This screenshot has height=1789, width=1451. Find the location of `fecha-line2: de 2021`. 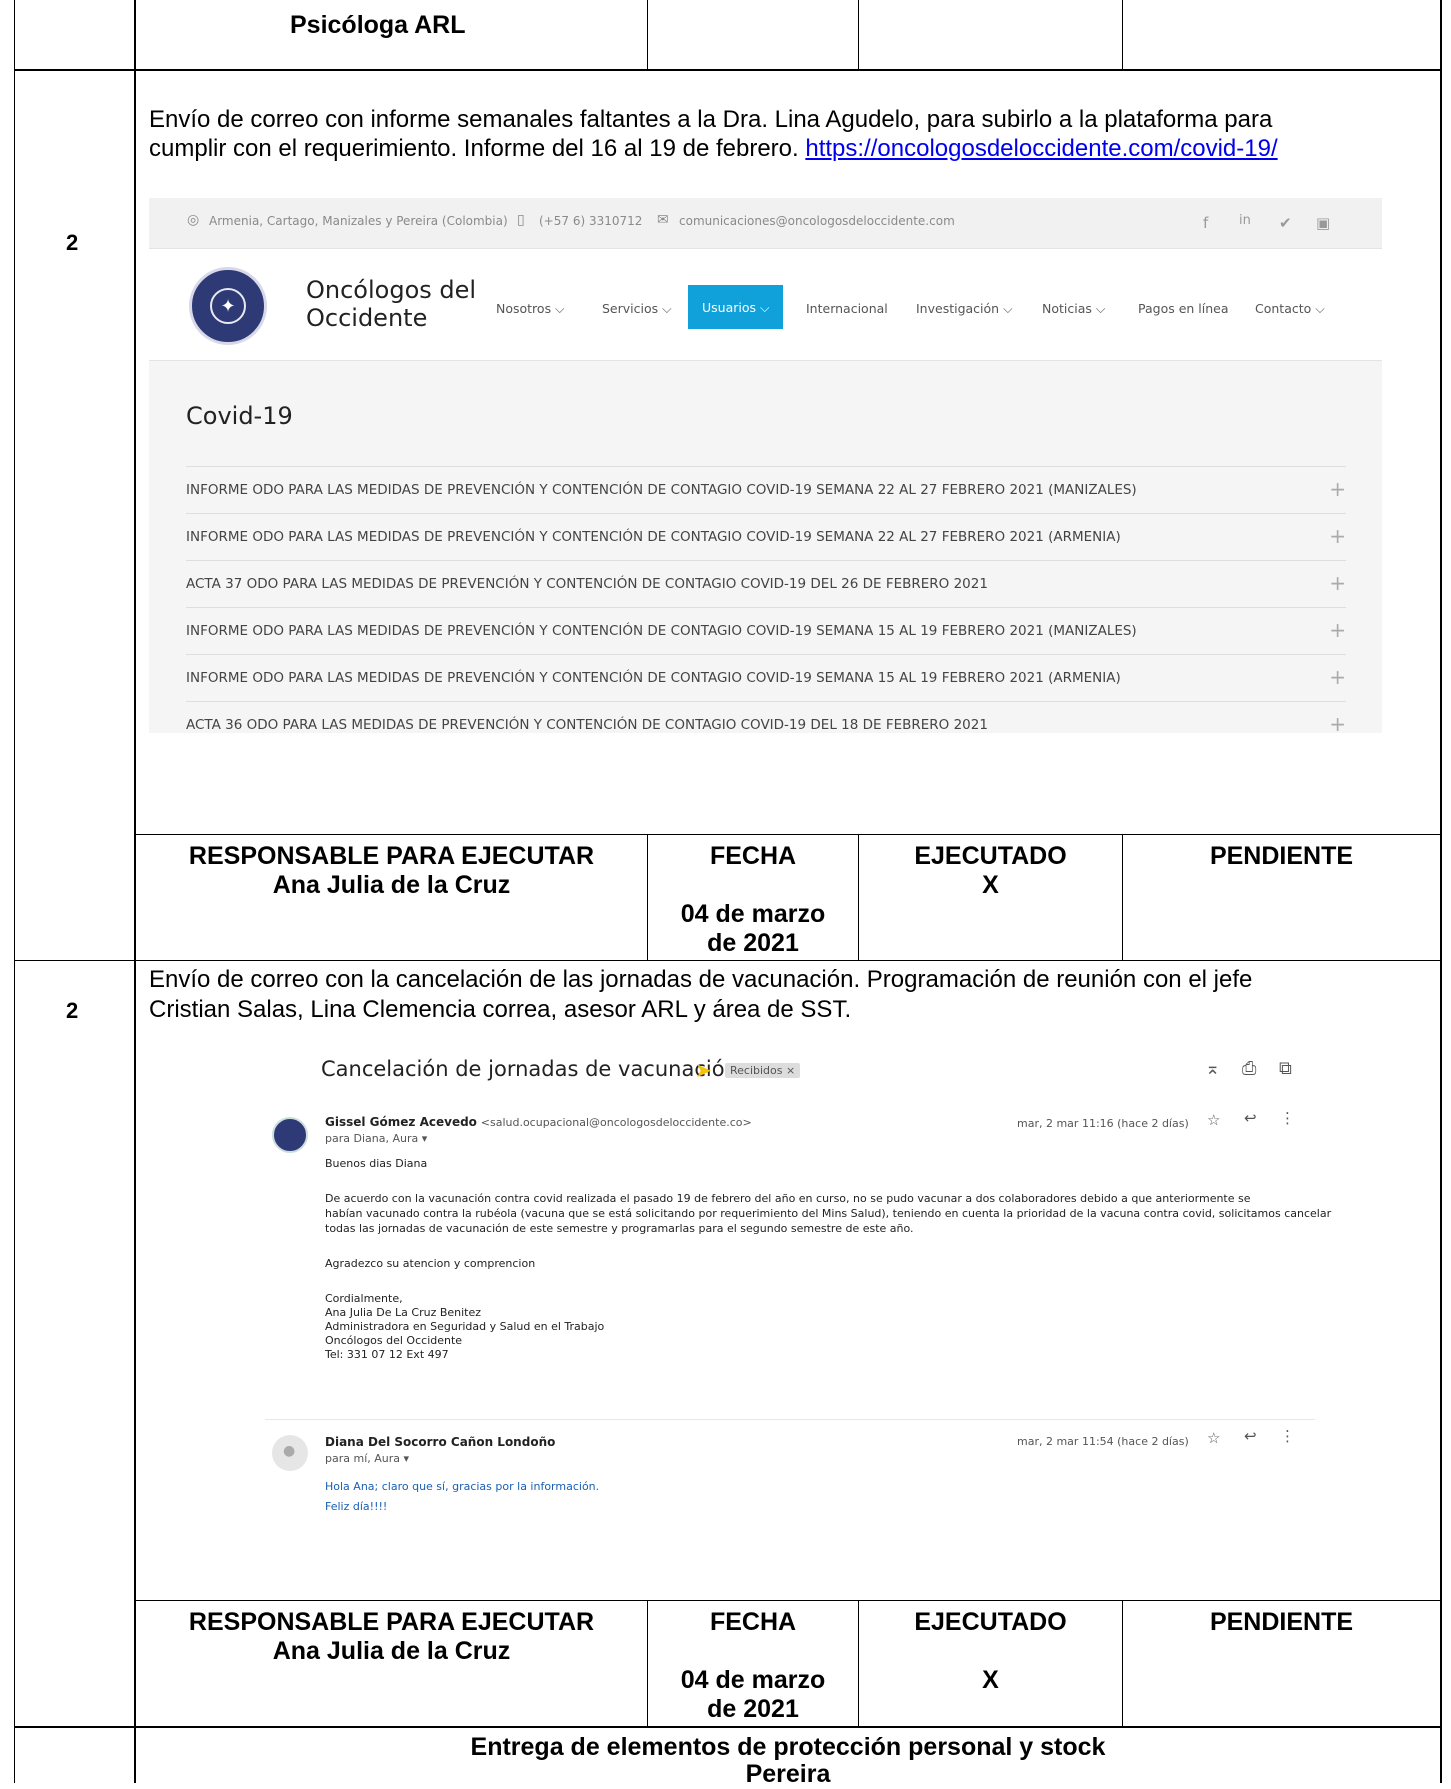

fecha-line2: de 2021 is located at coordinates (753, 943).